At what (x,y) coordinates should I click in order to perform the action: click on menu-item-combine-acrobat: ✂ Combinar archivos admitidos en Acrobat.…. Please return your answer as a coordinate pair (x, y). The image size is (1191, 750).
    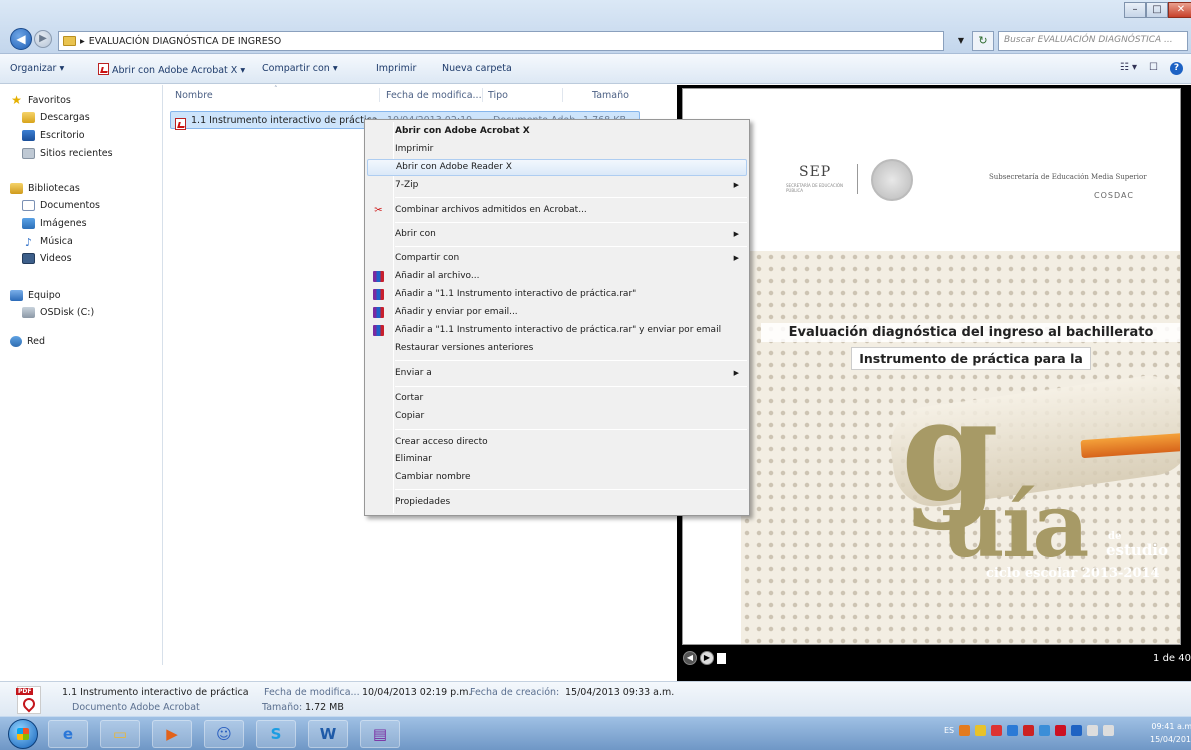
    Looking at the image, I should click on (557, 210).